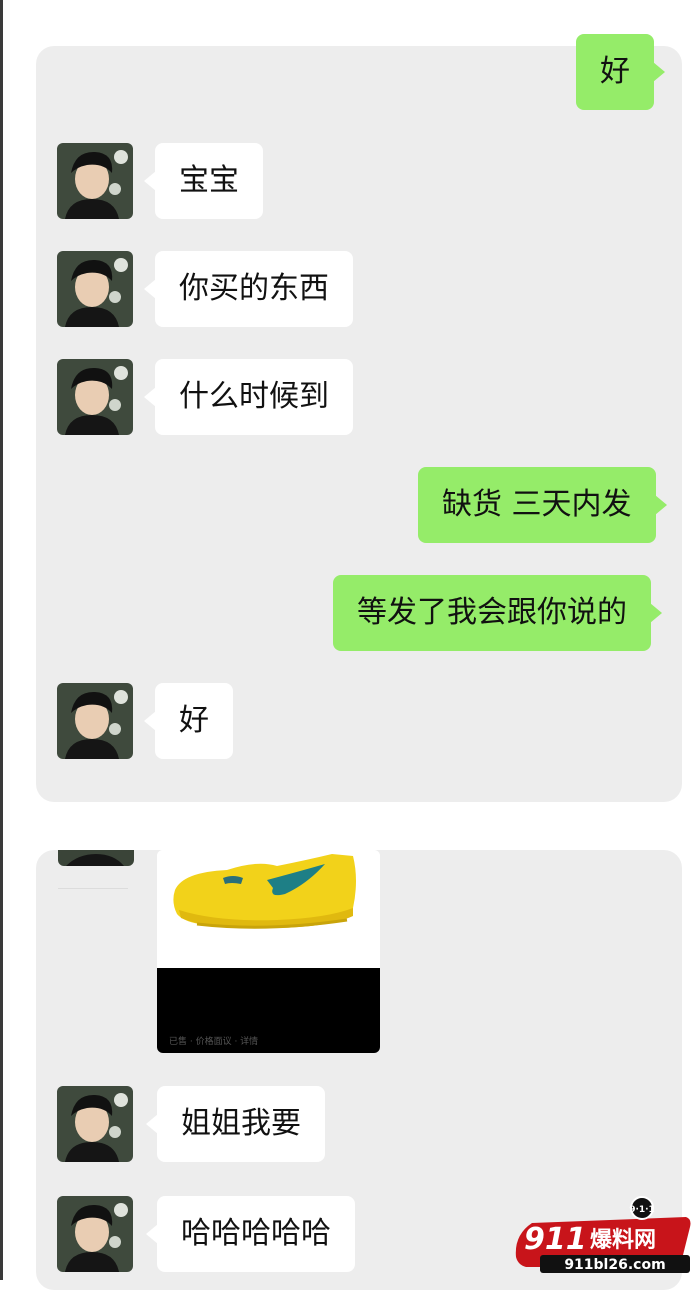 Image resolution: width=695 pixels, height=1290 pixels. Describe the element at coordinates (1, 640) in the screenshot. I see `screen-edge` at that location.